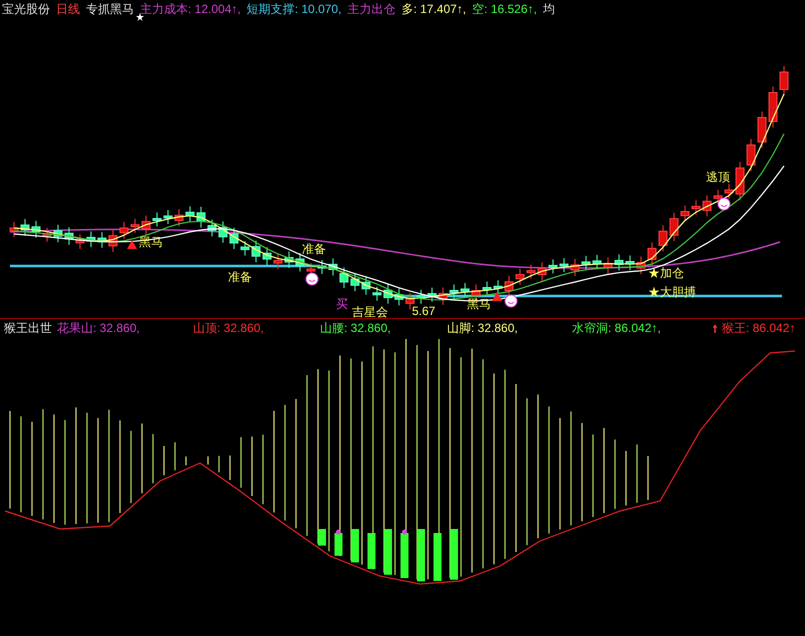 This screenshot has height=636, width=805. Describe the element at coordinates (355, 328) in the screenshot. I see `indicator-label: 山腰: 32.860,` at that location.